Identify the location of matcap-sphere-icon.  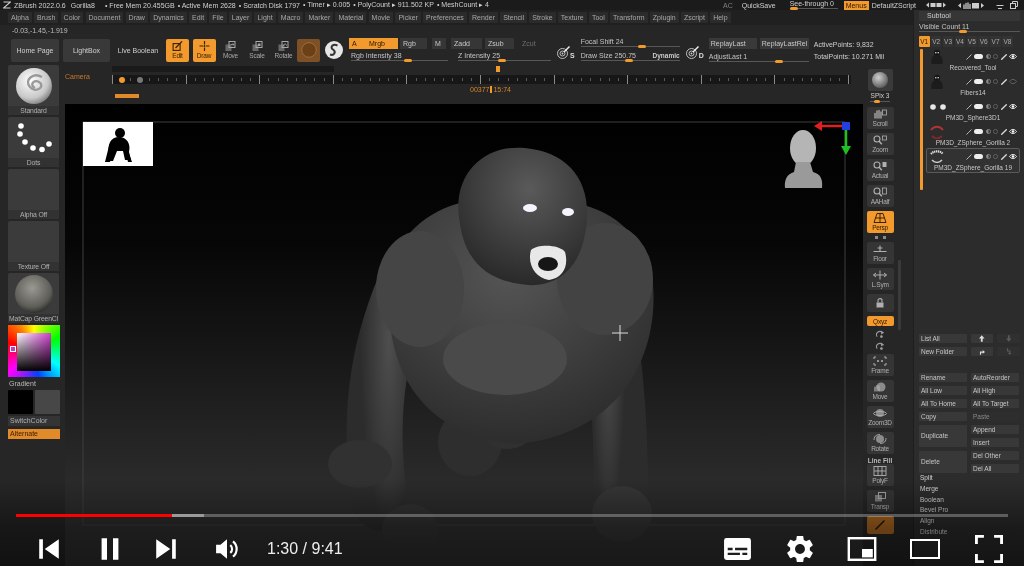
(33, 293).